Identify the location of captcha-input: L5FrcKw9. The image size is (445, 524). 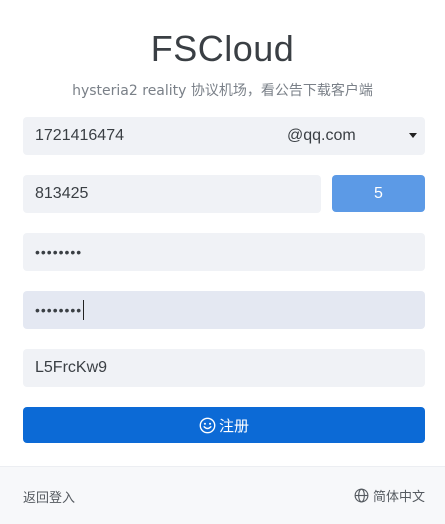
(224, 368).